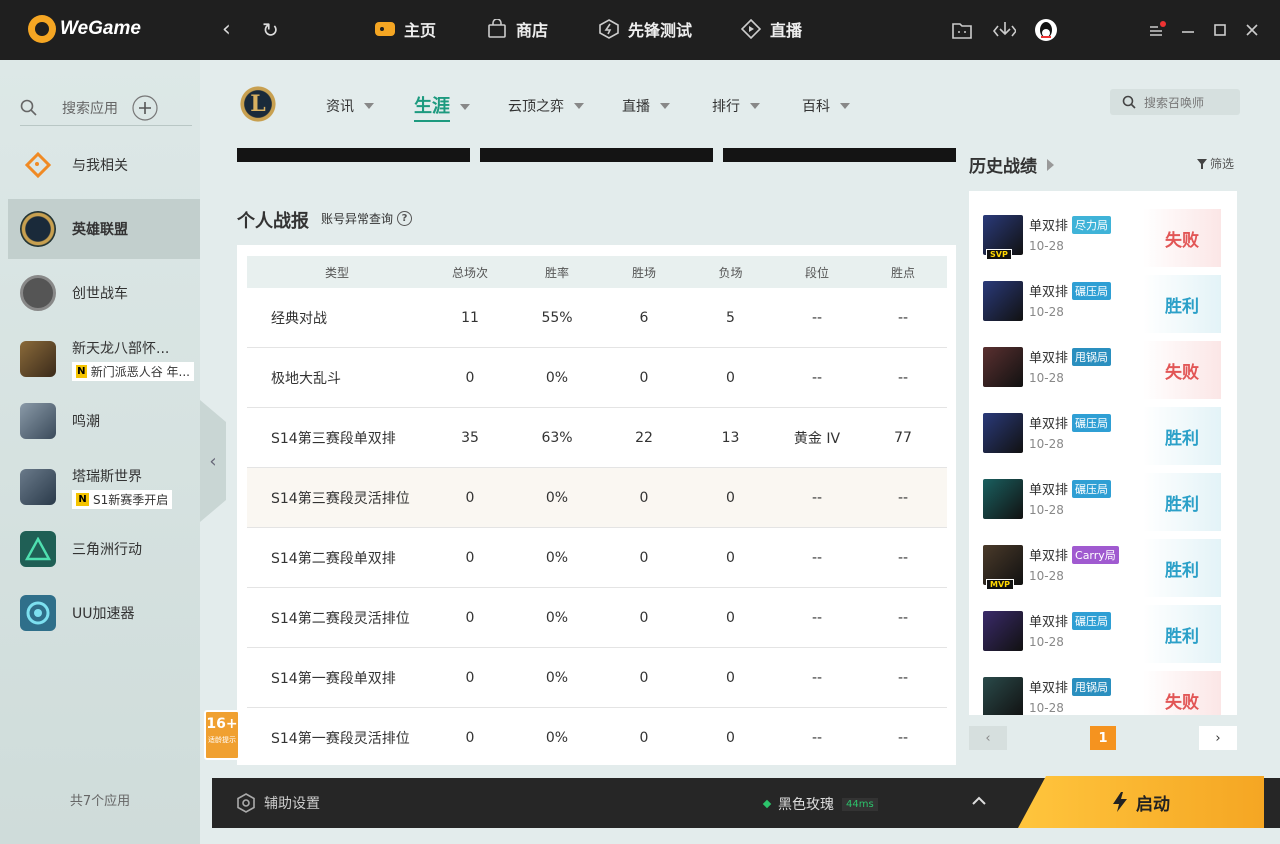 Image resolution: width=1280 pixels, height=844 pixels. Describe the element at coordinates (442, 107) in the screenshot. I see `tab-career: 生涯` at that location.